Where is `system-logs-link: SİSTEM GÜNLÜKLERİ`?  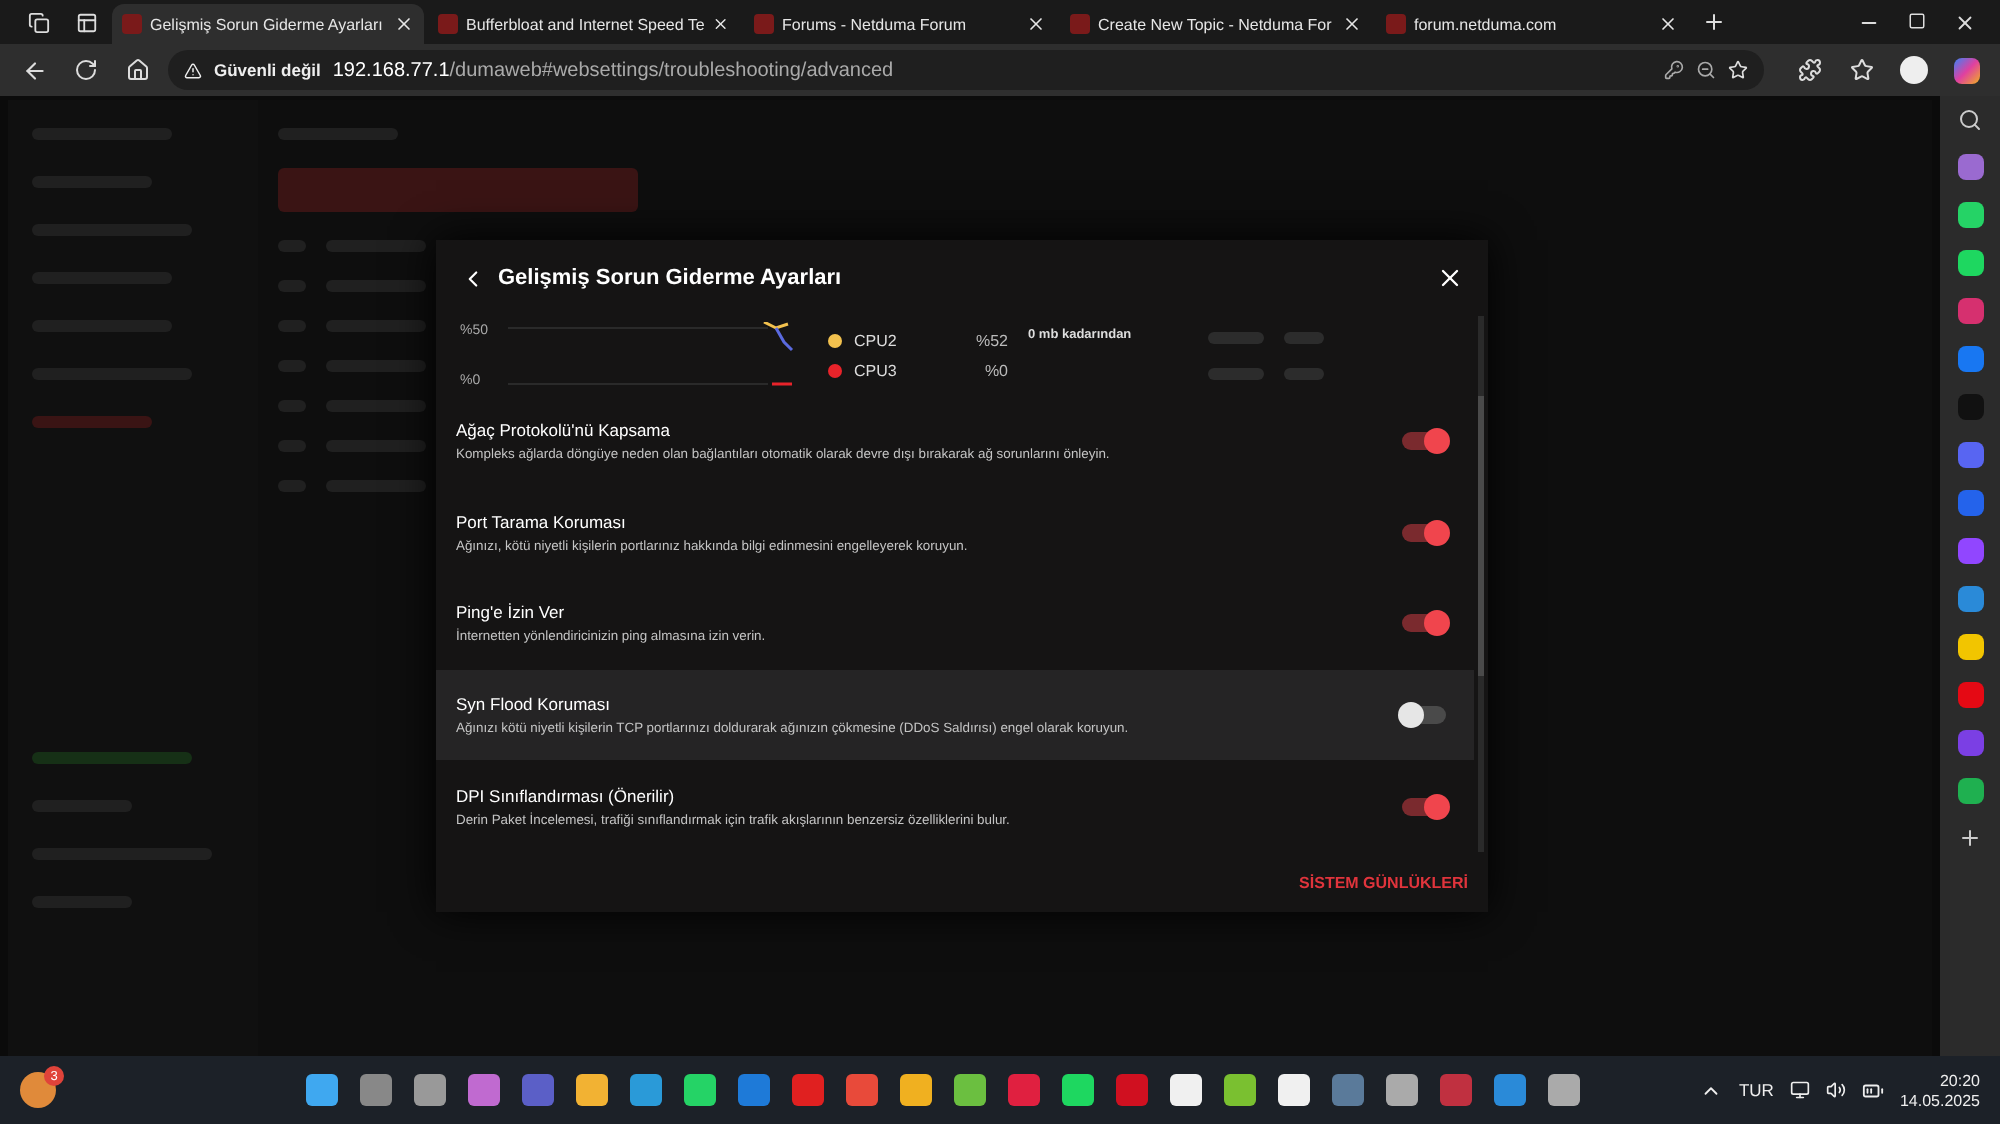 system-logs-link: SİSTEM GÜNLÜKLERİ is located at coordinates (1383, 882).